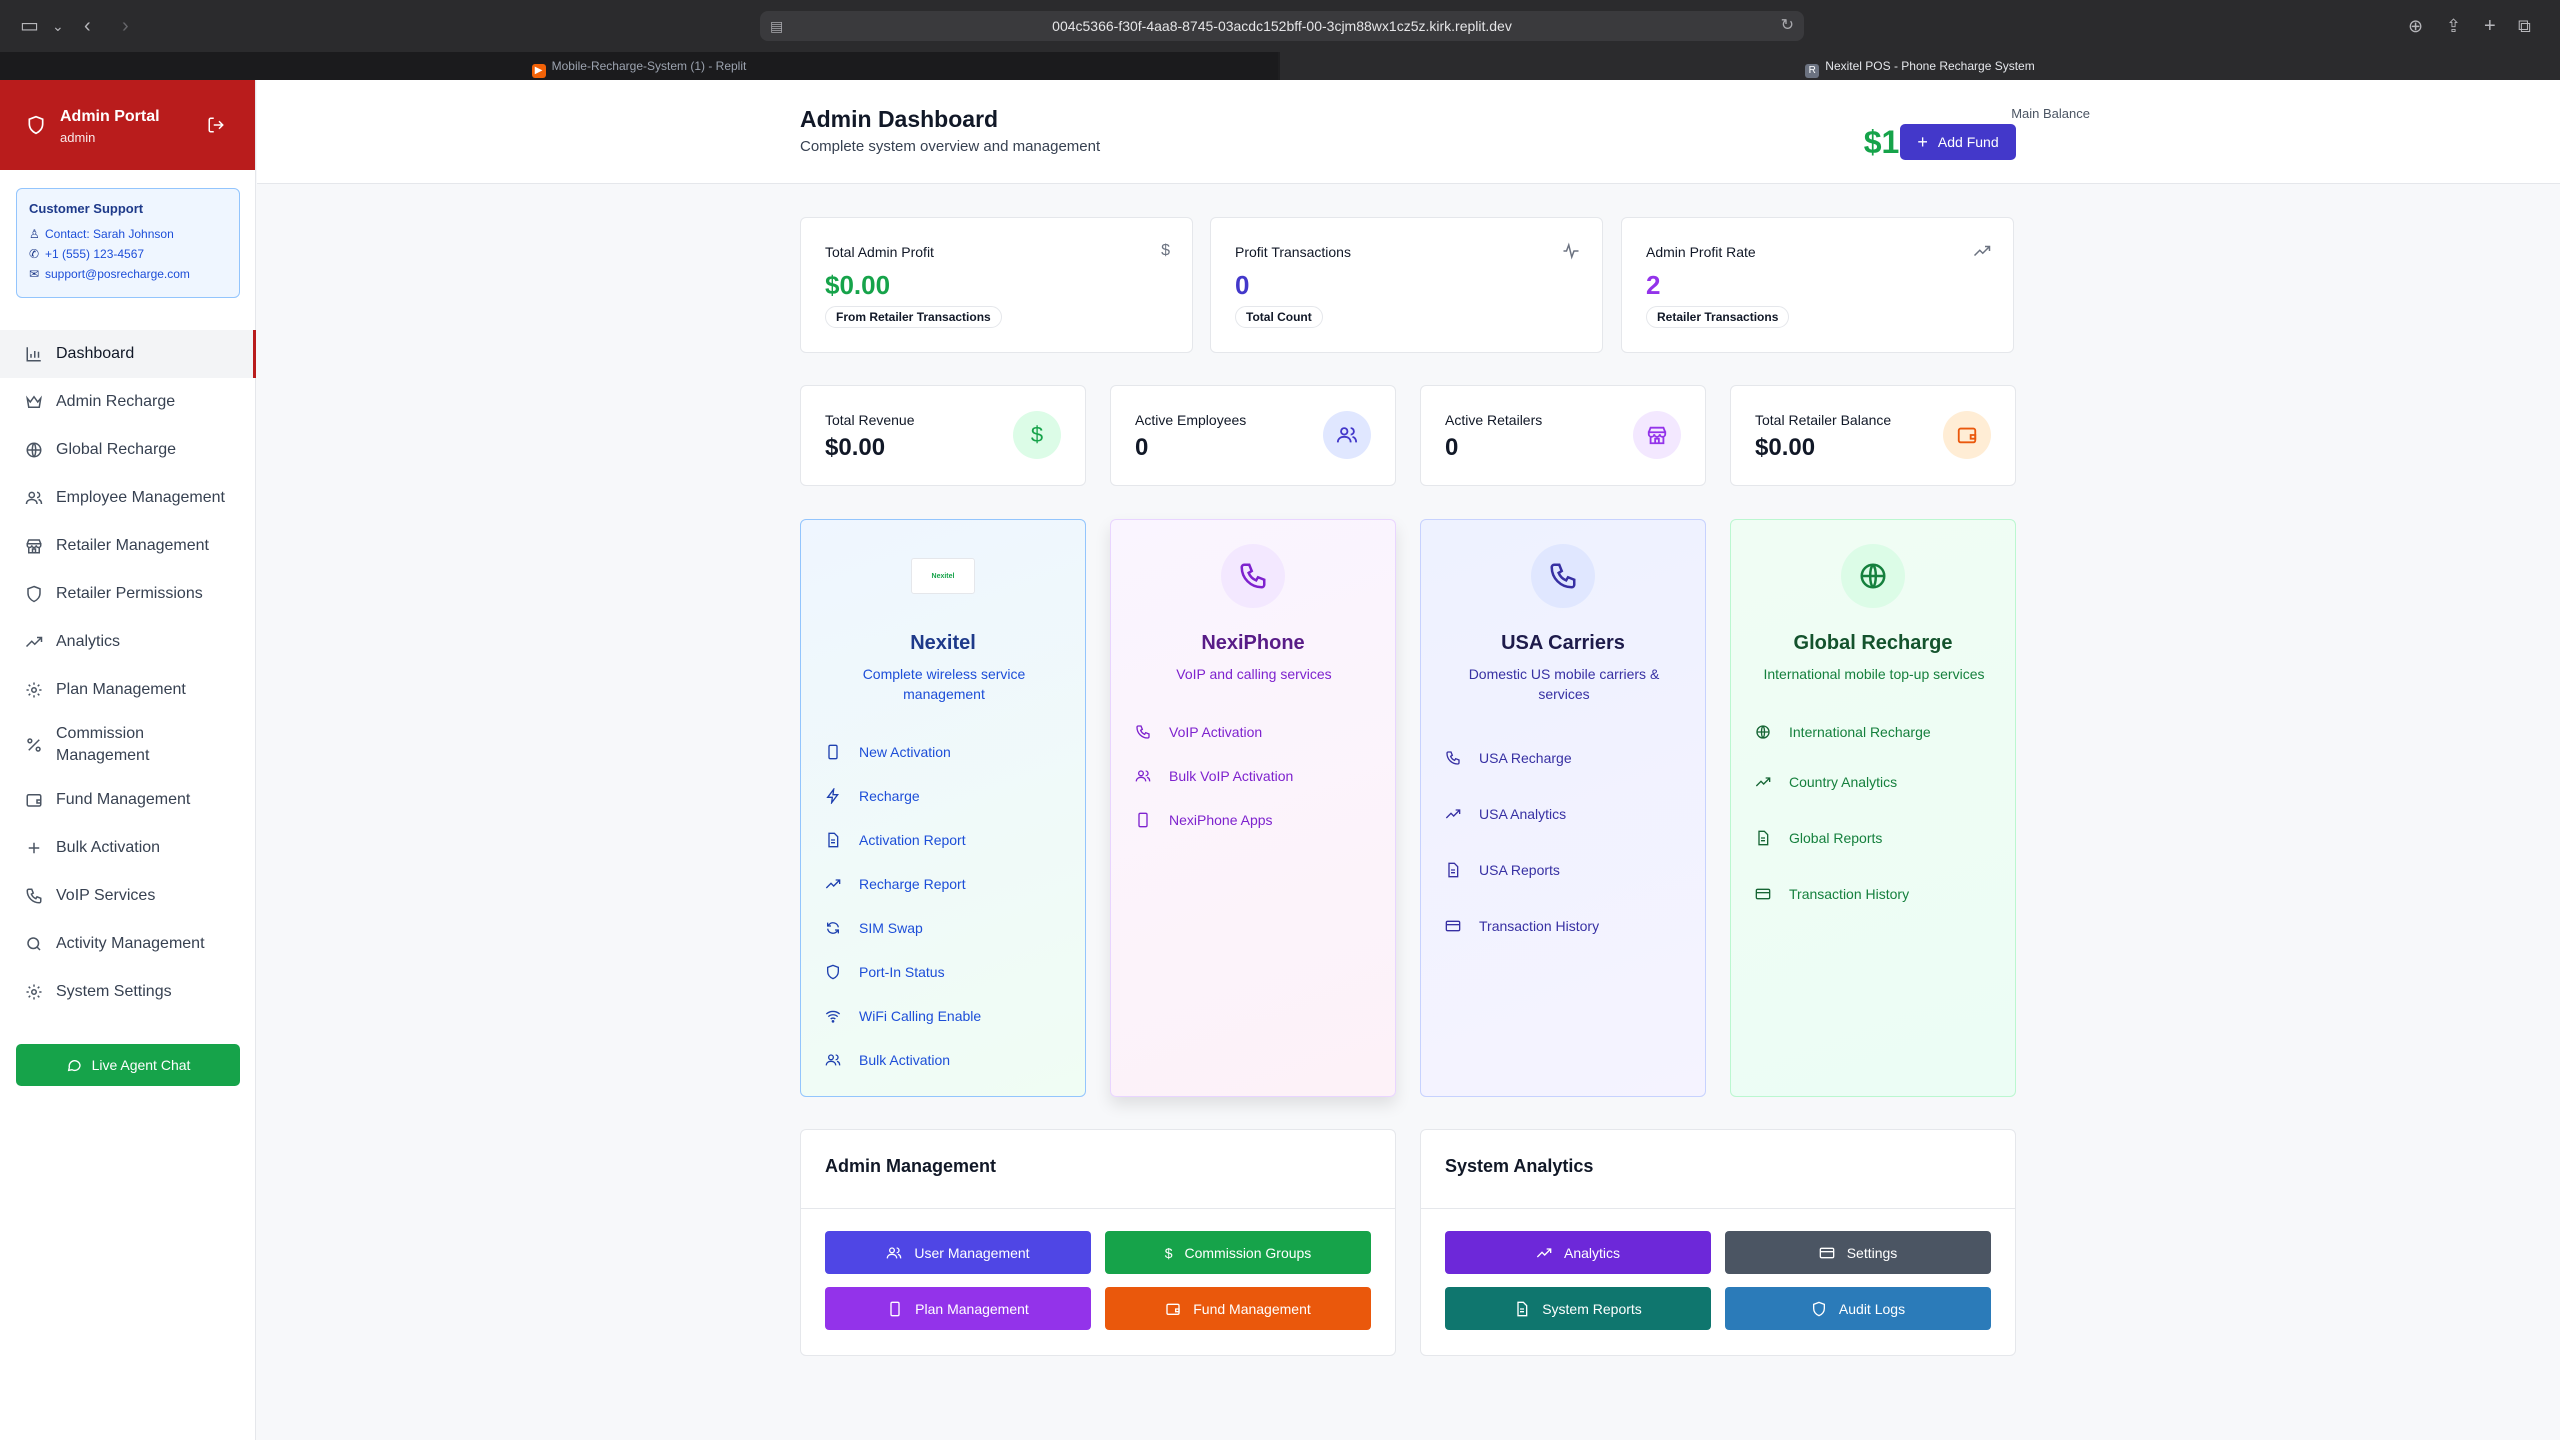  What do you see at coordinates (913, 317) in the screenshot?
I see `stat-badge: From Retailer Transactions` at bounding box center [913, 317].